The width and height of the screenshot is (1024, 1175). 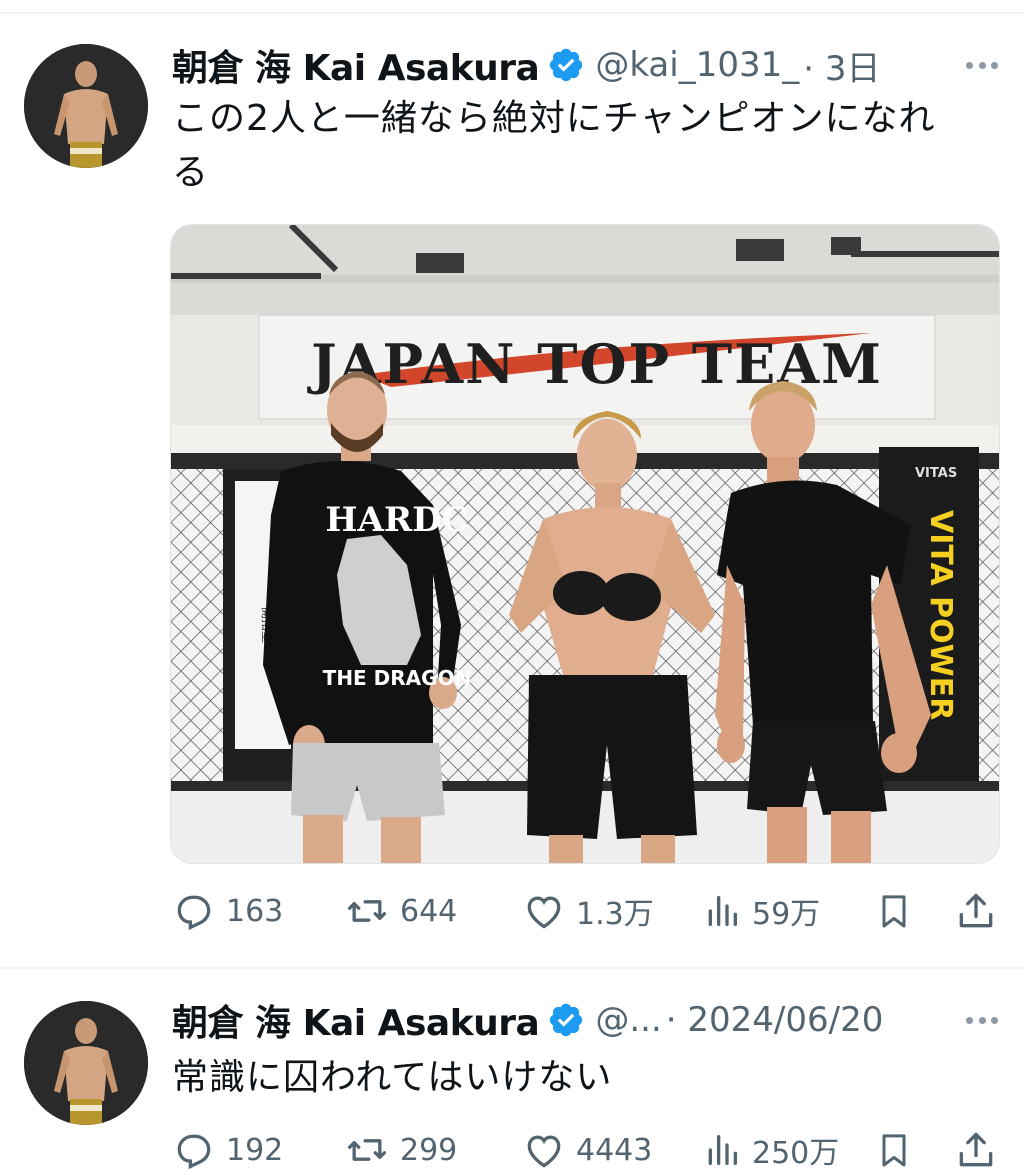 What do you see at coordinates (841, 65) in the screenshot?
I see `timestamp: · 3日` at bounding box center [841, 65].